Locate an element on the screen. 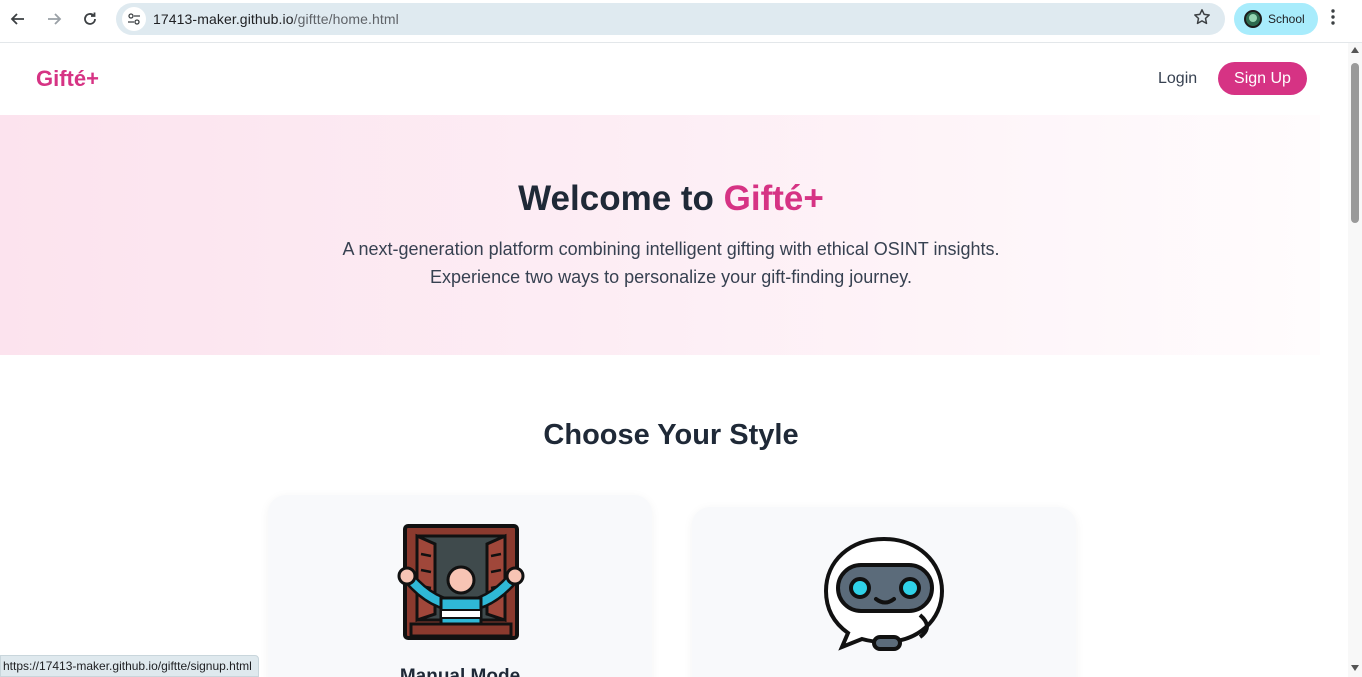 This screenshot has height=677, width=1362. ai-mode-card is located at coordinates (884, 592).